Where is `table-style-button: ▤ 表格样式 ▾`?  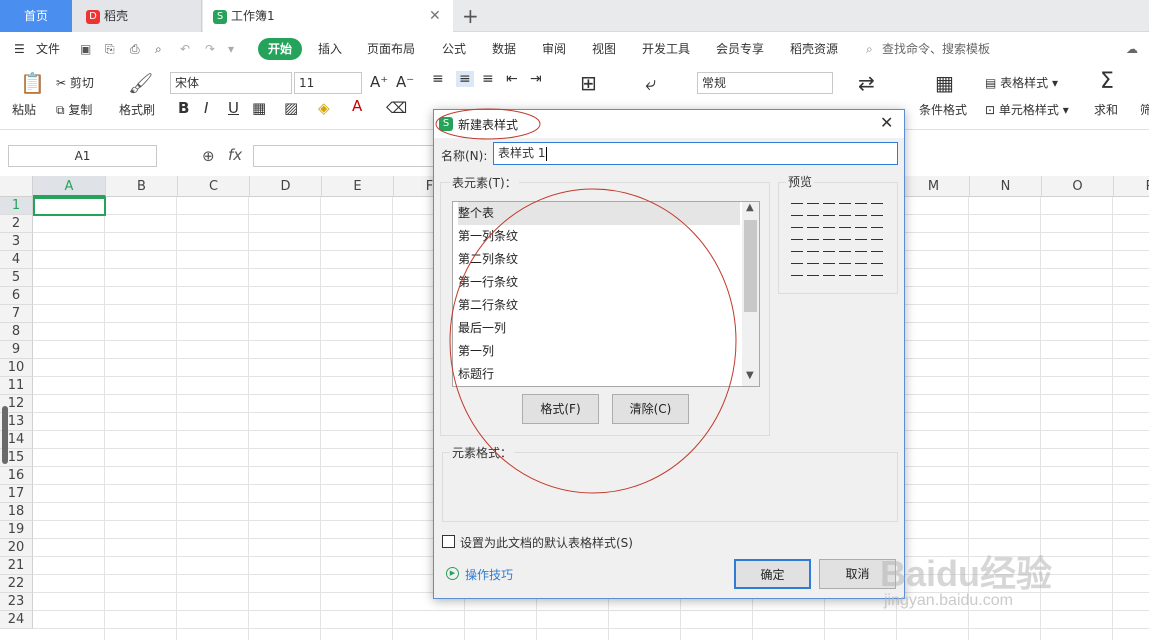
table-style-button: ▤ 表格样式 ▾ is located at coordinates (1021, 82).